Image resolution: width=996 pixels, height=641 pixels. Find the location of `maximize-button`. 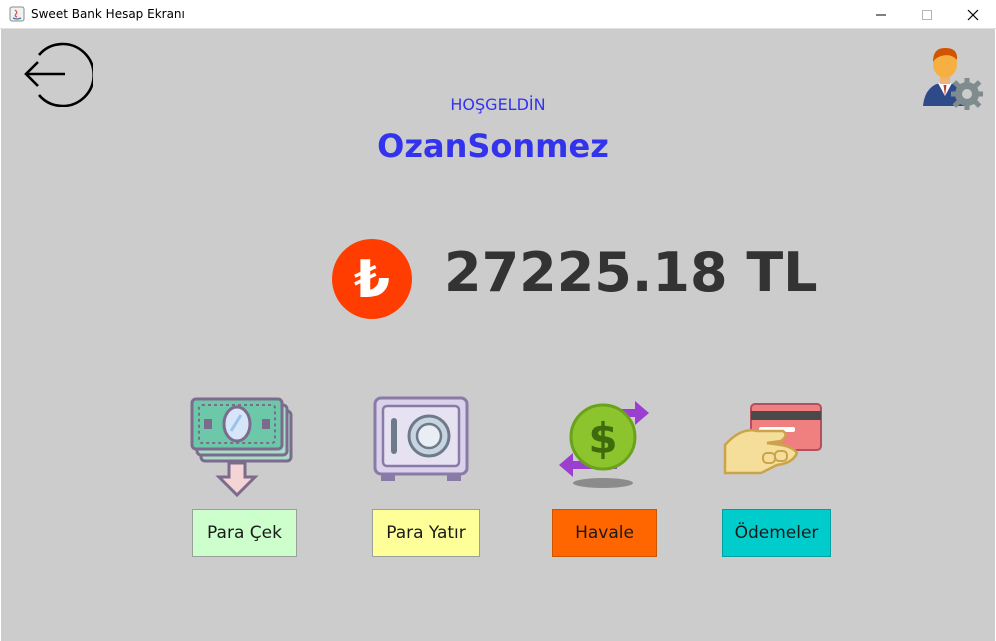

maximize-button is located at coordinates (927, 14).